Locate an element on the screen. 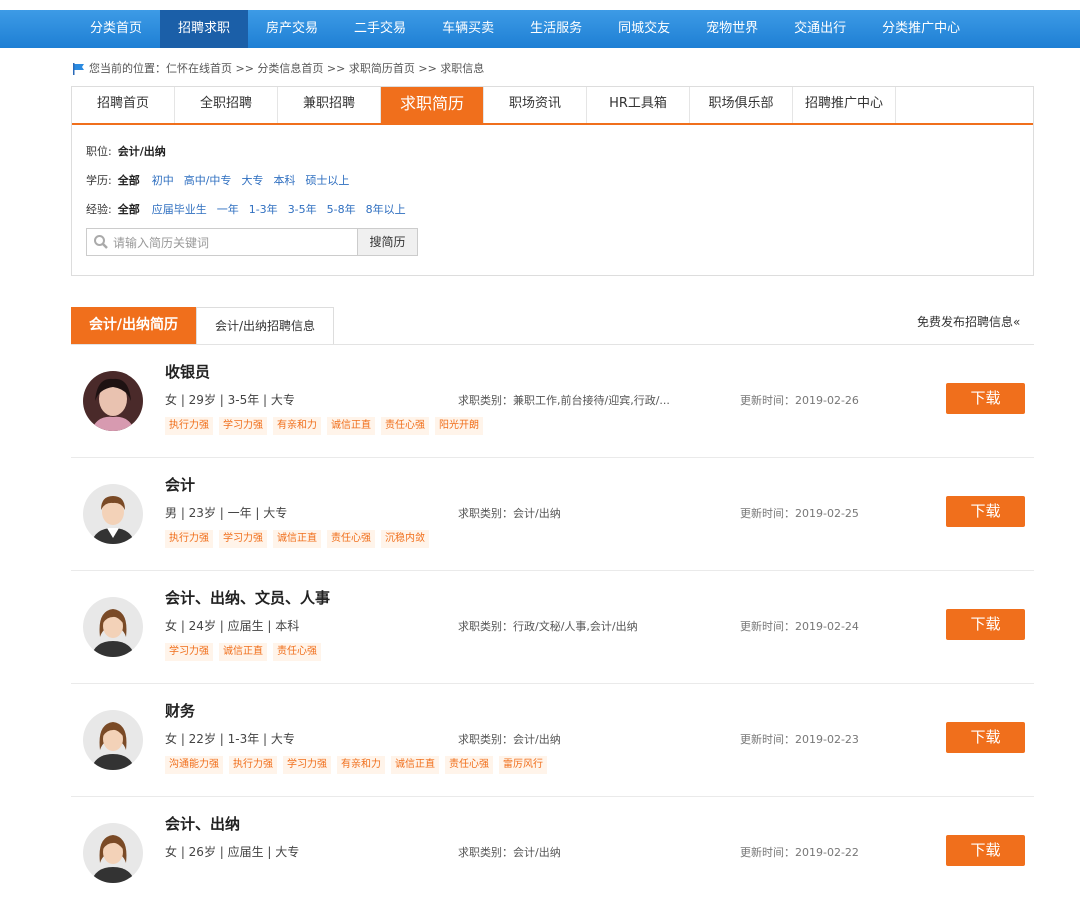  tag-list: 执行力强 学习力强 有亲和力 诚信正直 责任心强 阳光开朗 is located at coordinates (327, 426).